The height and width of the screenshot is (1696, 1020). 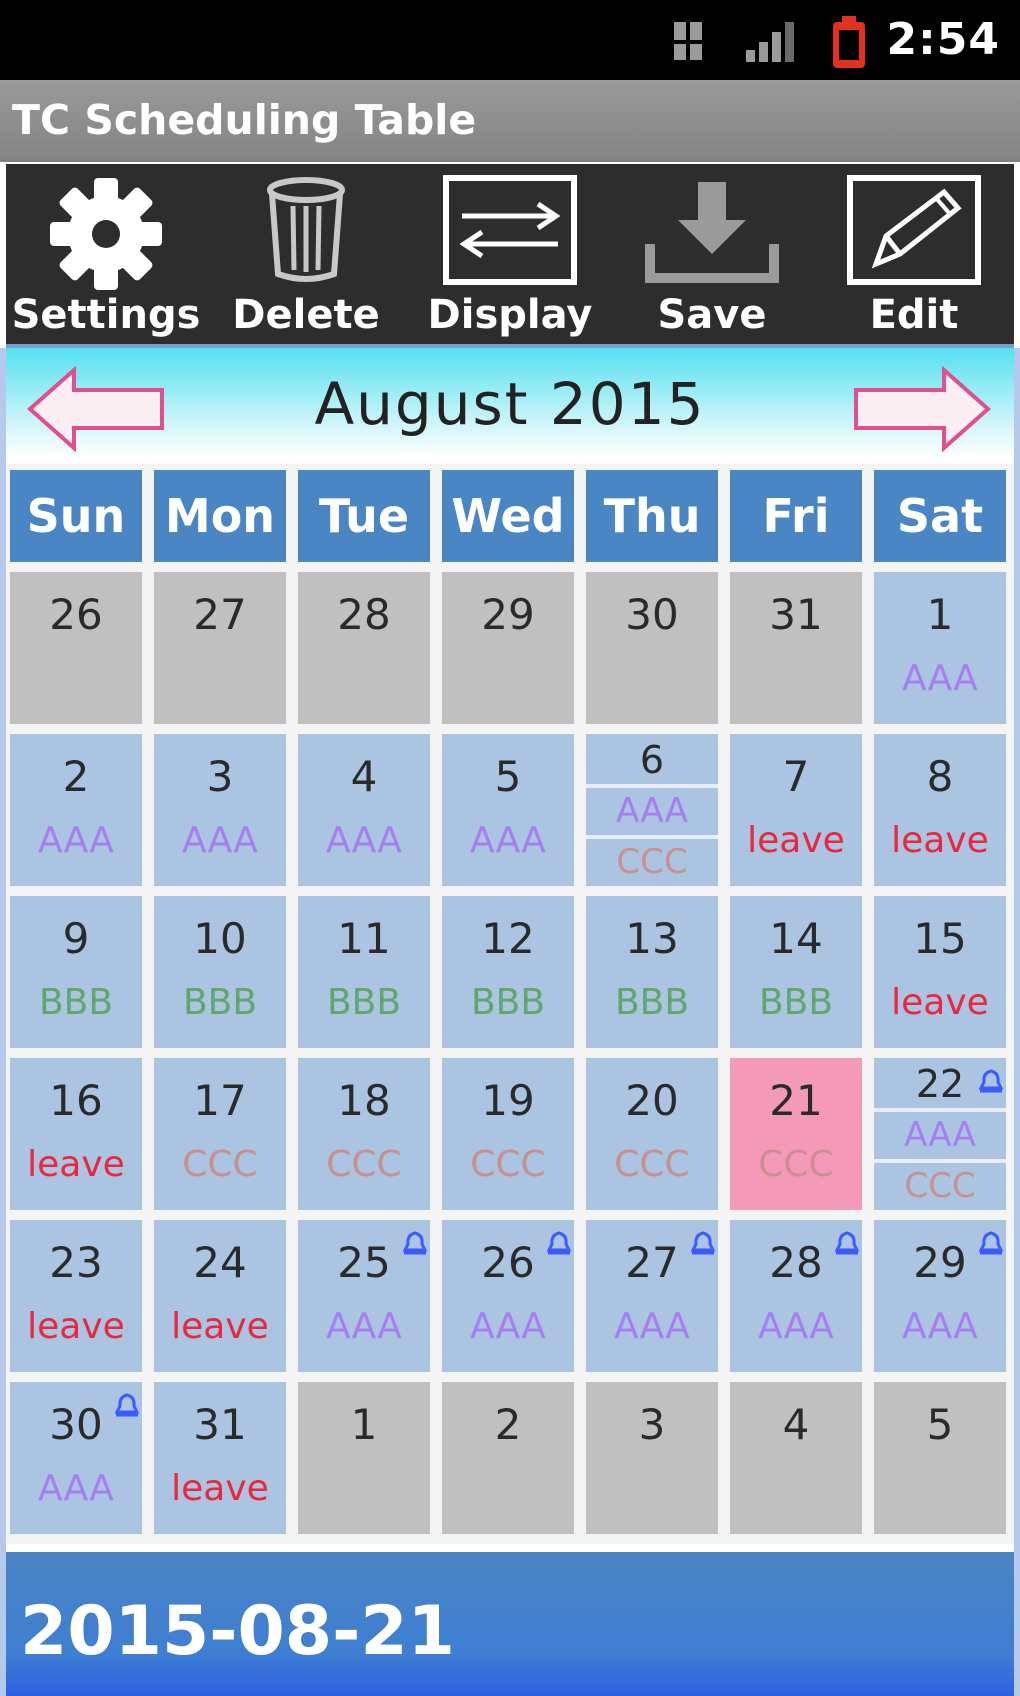 What do you see at coordinates (652, 614) in the screenshot?
I see `day-number: 30` at bounding box center [652, 614].